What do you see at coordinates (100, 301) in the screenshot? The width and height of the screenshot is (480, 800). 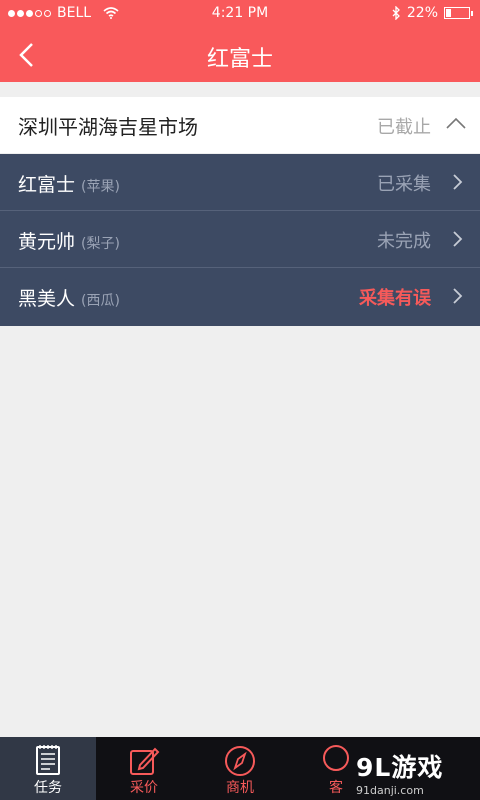 I see `product-category: (西瓜)` at bounding box center [100, 301].